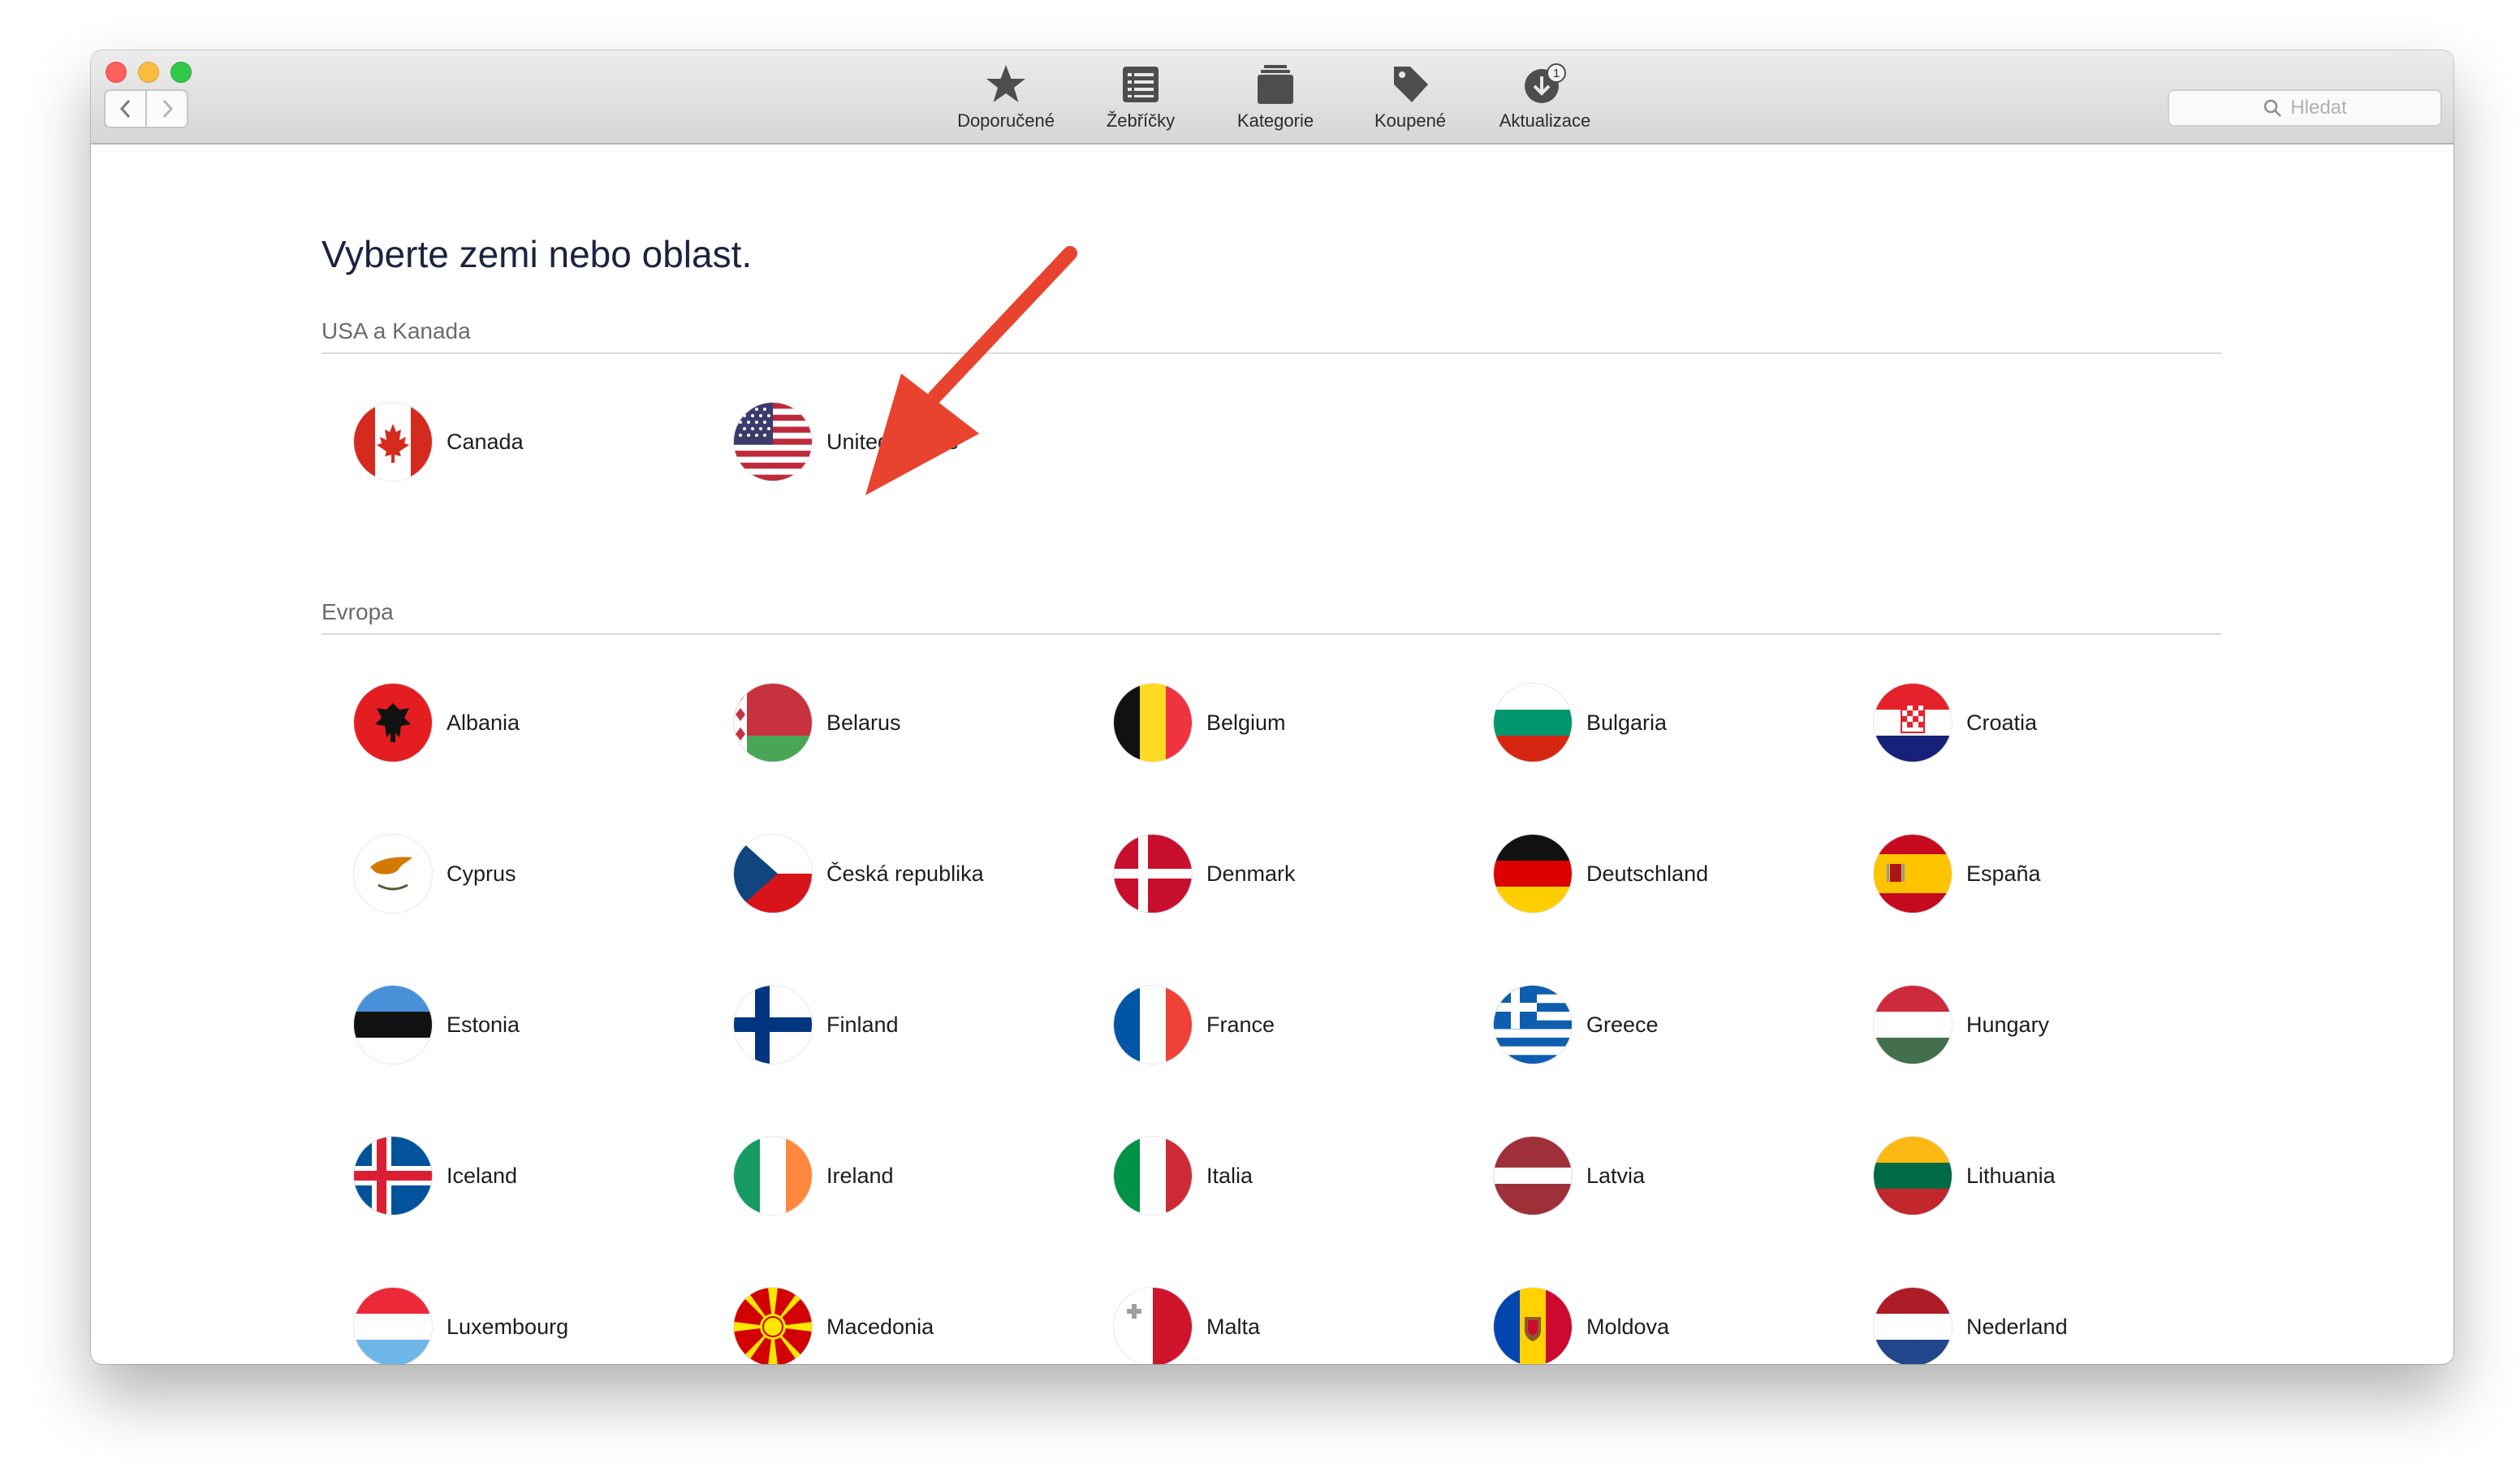  What do you see at coordinates (1545, 120) in the screenshot?
I see `tab-updates-label: Aktualizace` at bounding box center [1545, 120].